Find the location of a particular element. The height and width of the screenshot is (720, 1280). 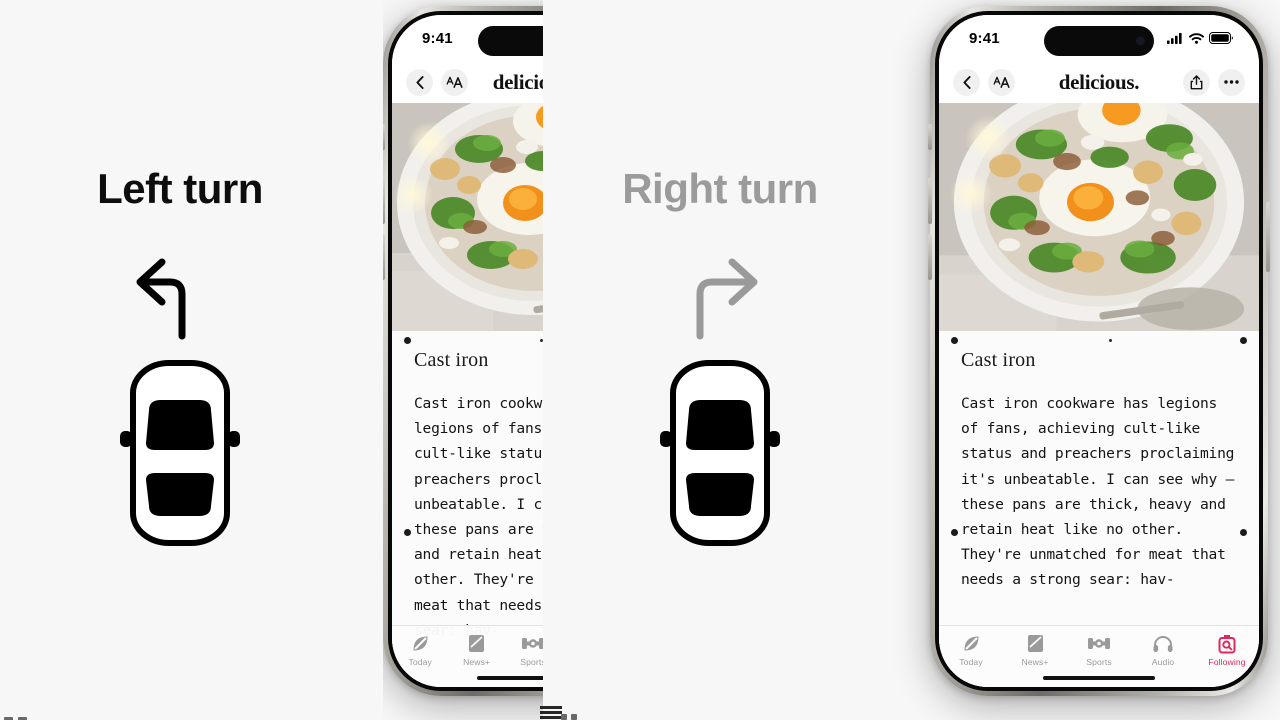

share-icon is located at coordinates (1196, 81).